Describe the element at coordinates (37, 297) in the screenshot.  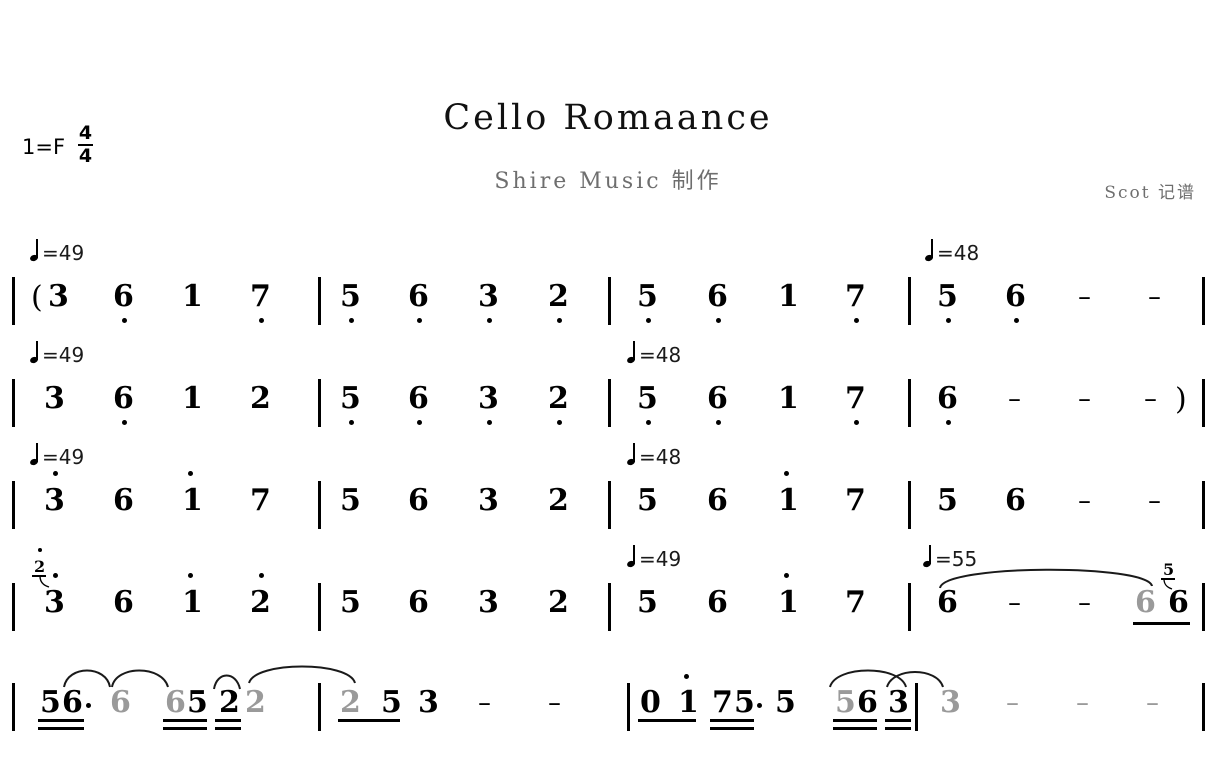
I see `phrase-open-paren: (` at that location.